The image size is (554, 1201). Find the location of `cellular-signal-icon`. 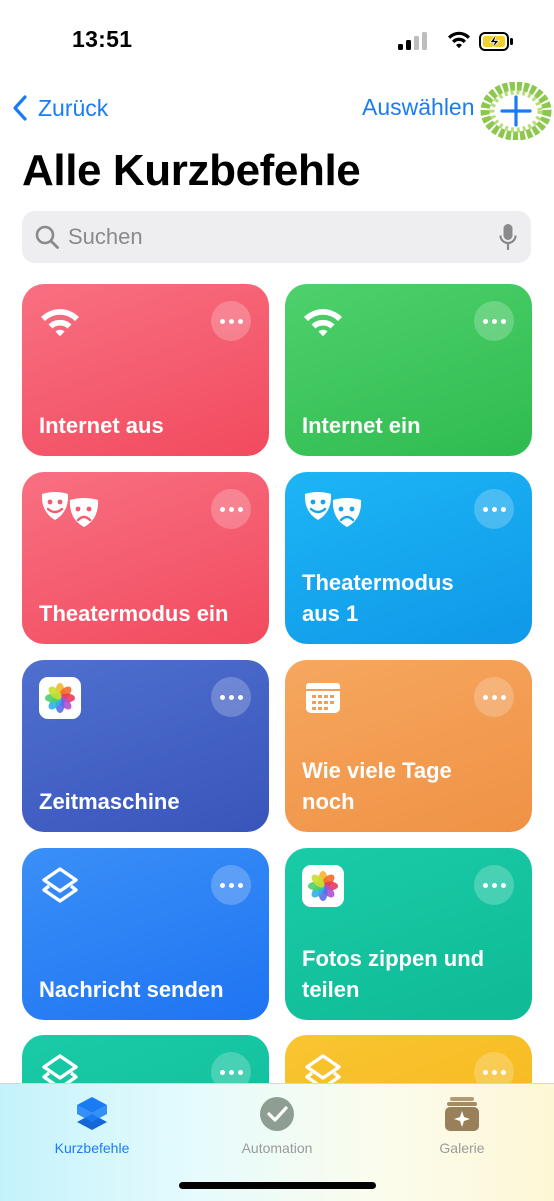

cellular-signal-icon is located at coordinates (412, 41).